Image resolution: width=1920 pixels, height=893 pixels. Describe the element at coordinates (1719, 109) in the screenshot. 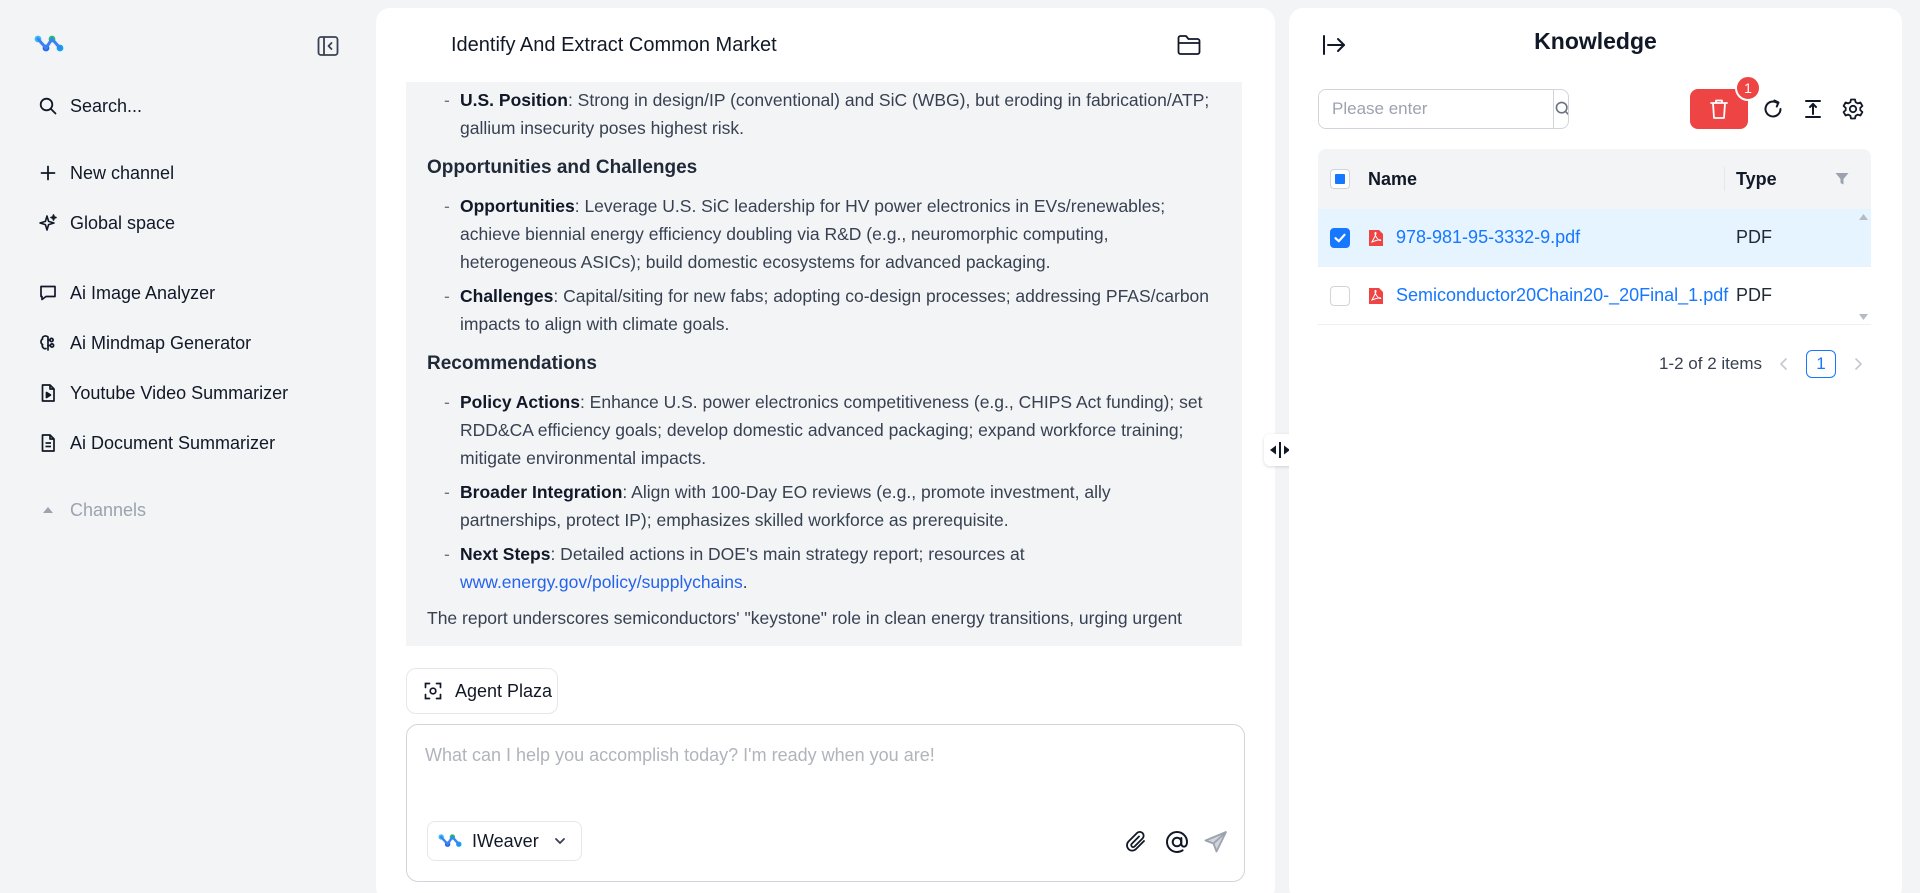

I see `trash-icon` at that location.